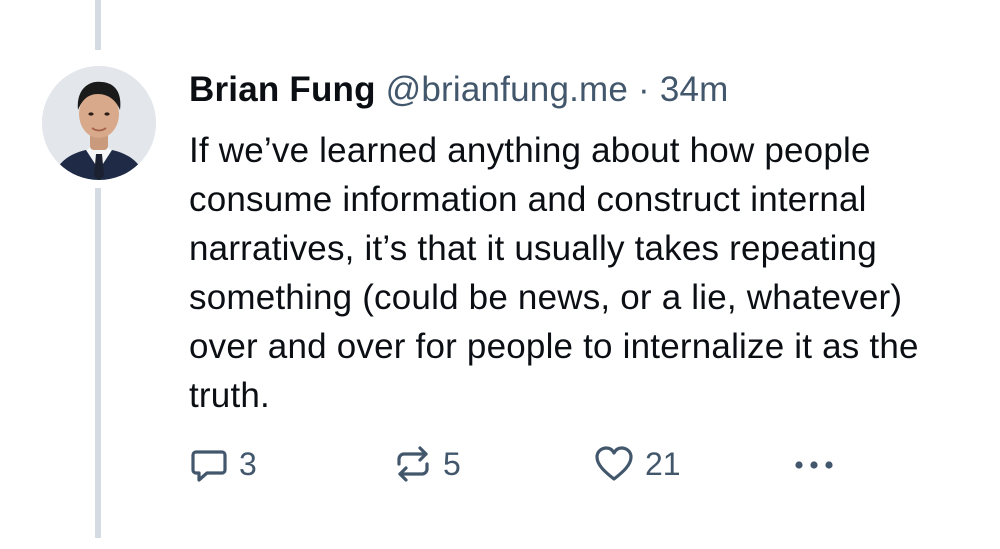  I want to click on repost-button: 5, so click(427, 464).